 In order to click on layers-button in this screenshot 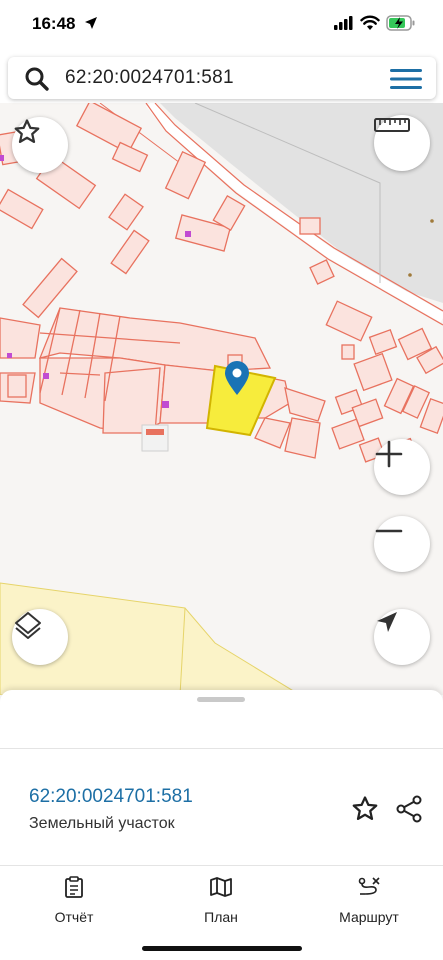, I will do `click(40, 637)`.